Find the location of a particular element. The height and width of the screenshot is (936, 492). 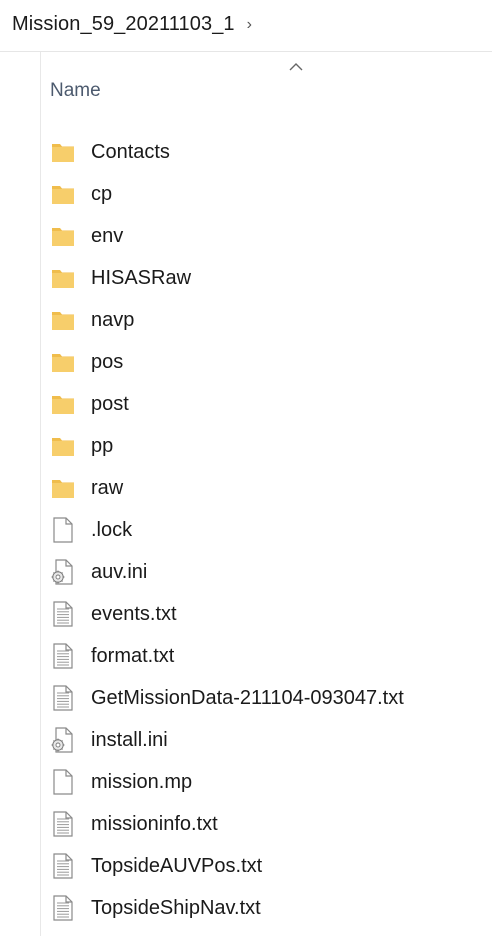

item-name: install.ini is located at coordinates (129, 739).